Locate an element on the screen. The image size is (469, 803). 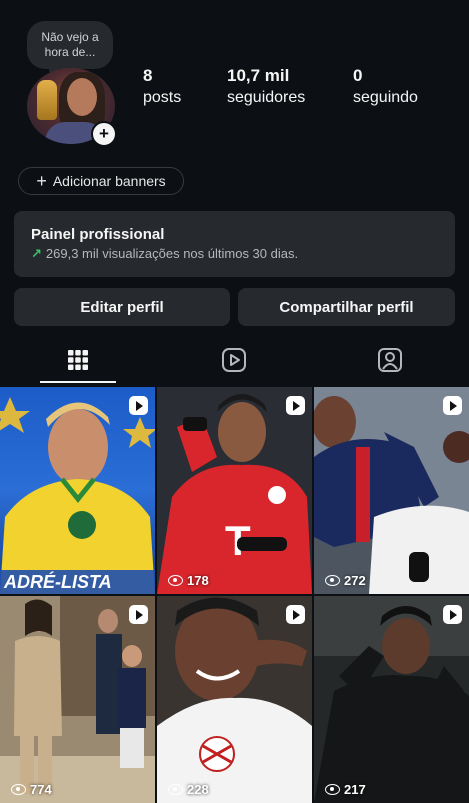
tagged-person-icon is located at coordinates (390, 360).